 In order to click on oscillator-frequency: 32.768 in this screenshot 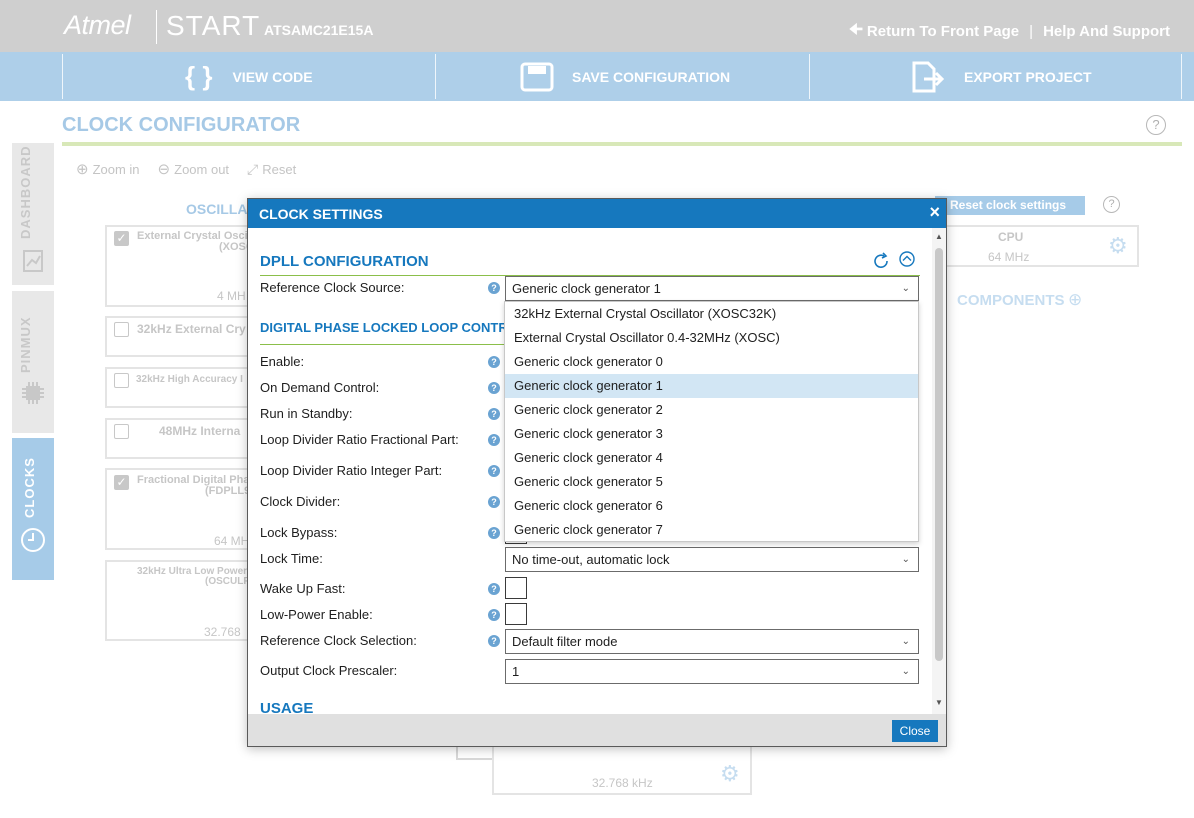, I will do `click(222, 632)`.